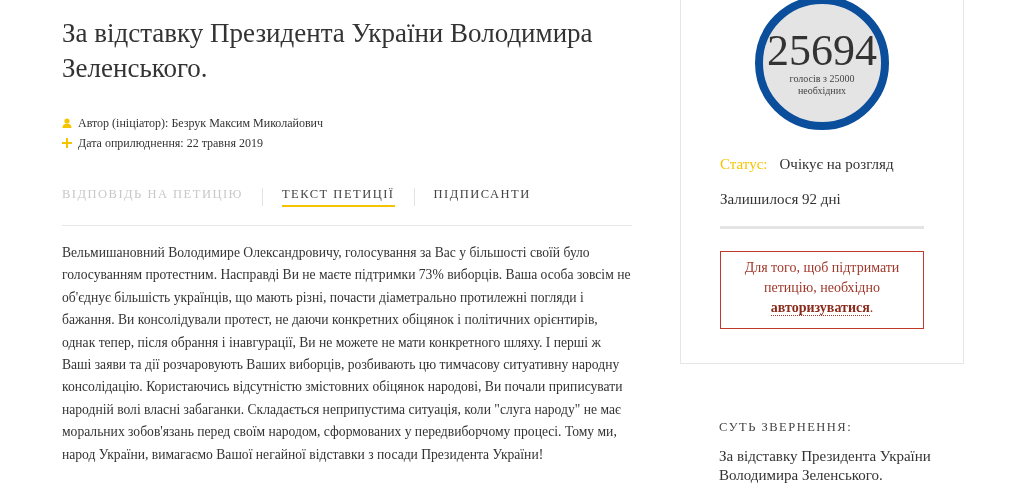 This screenshot has height=491, width=1024. What do you see at coordinates (781, 199) in the screenshot?
I see `days-remaining: Залишилося 92 дні` at bounding box center [781, 199].